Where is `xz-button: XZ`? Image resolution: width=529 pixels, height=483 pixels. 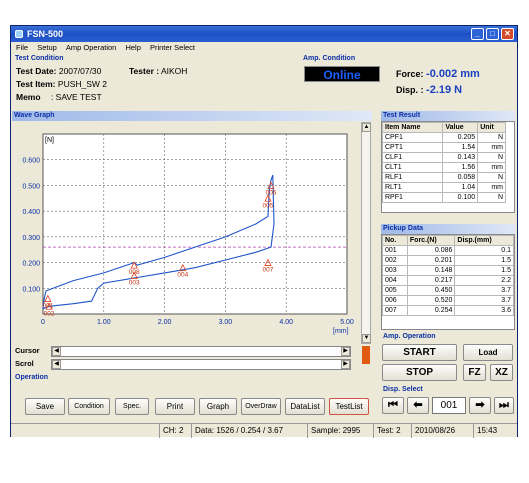 xz-button: XZ is located at coordinates (501, 372).